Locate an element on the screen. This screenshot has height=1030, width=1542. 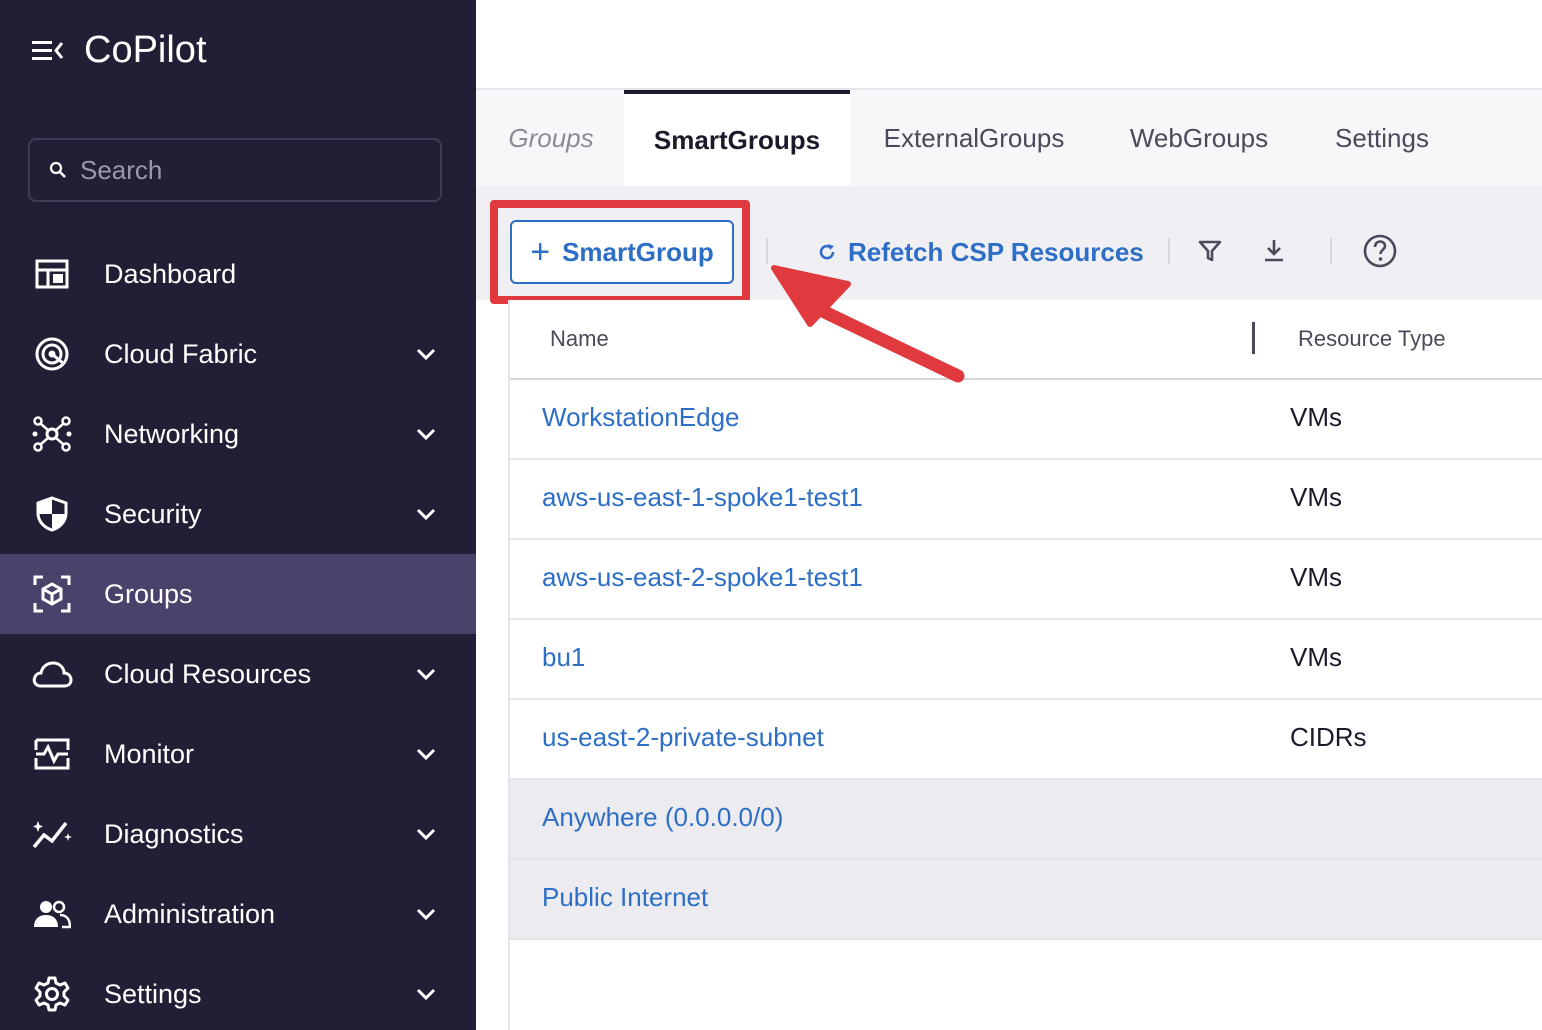
row-name-link: WorkstationEdge is located at coordinates (641, 417).